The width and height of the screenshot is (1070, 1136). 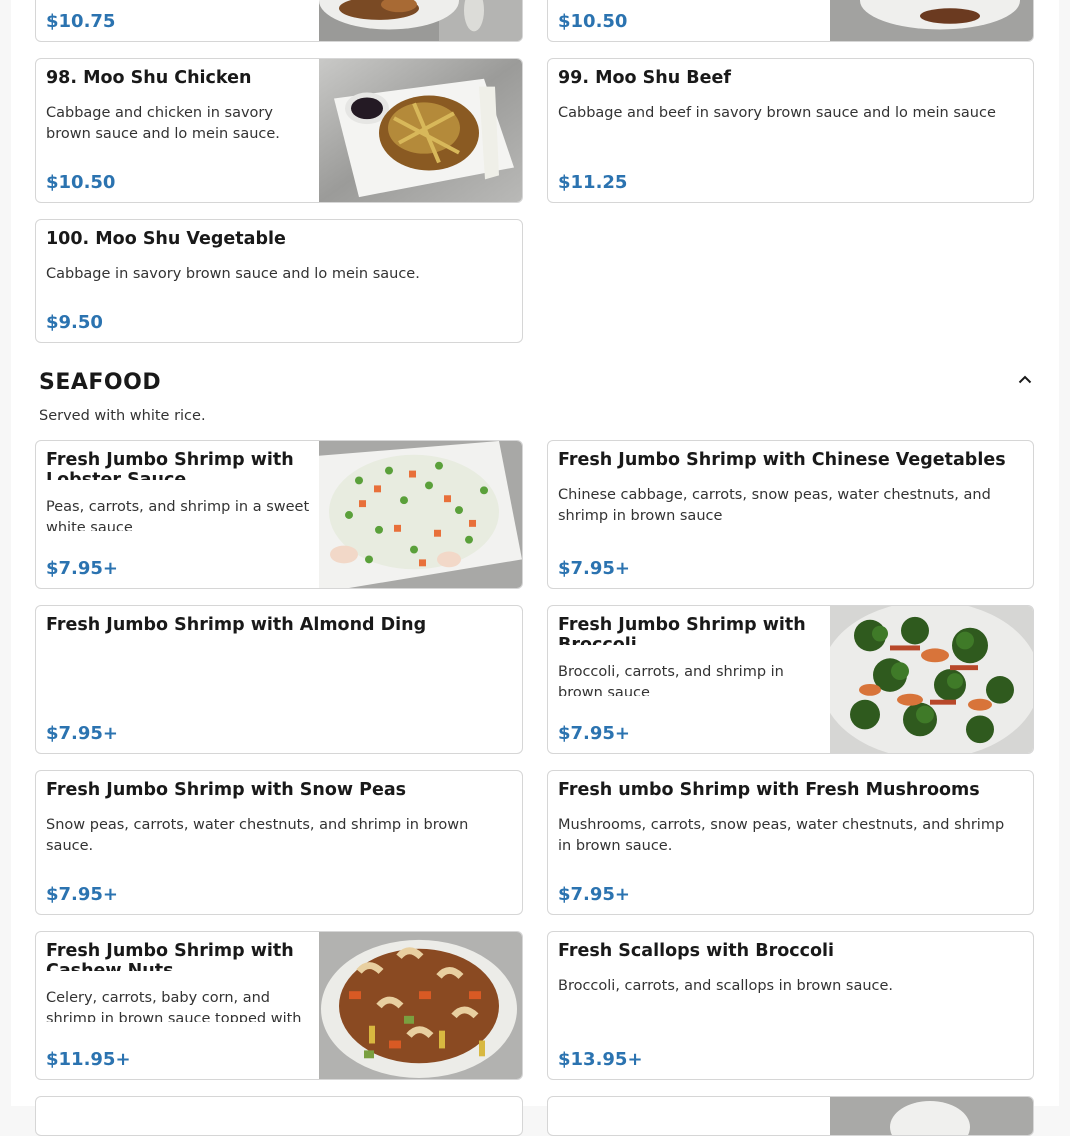 I want to click on shrimp-lobster-sauce-photo, so click(x=420, y=514).